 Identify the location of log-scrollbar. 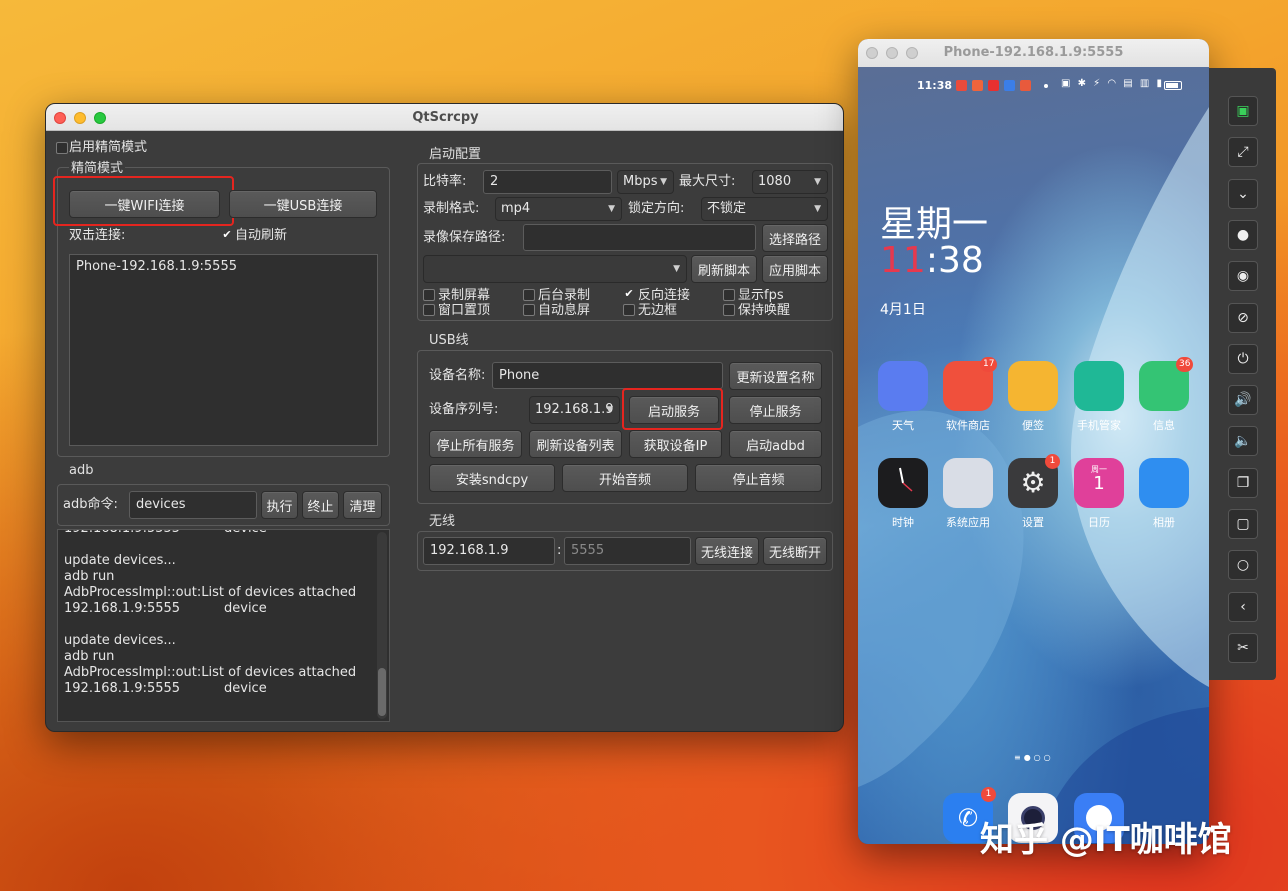
(382, 625).